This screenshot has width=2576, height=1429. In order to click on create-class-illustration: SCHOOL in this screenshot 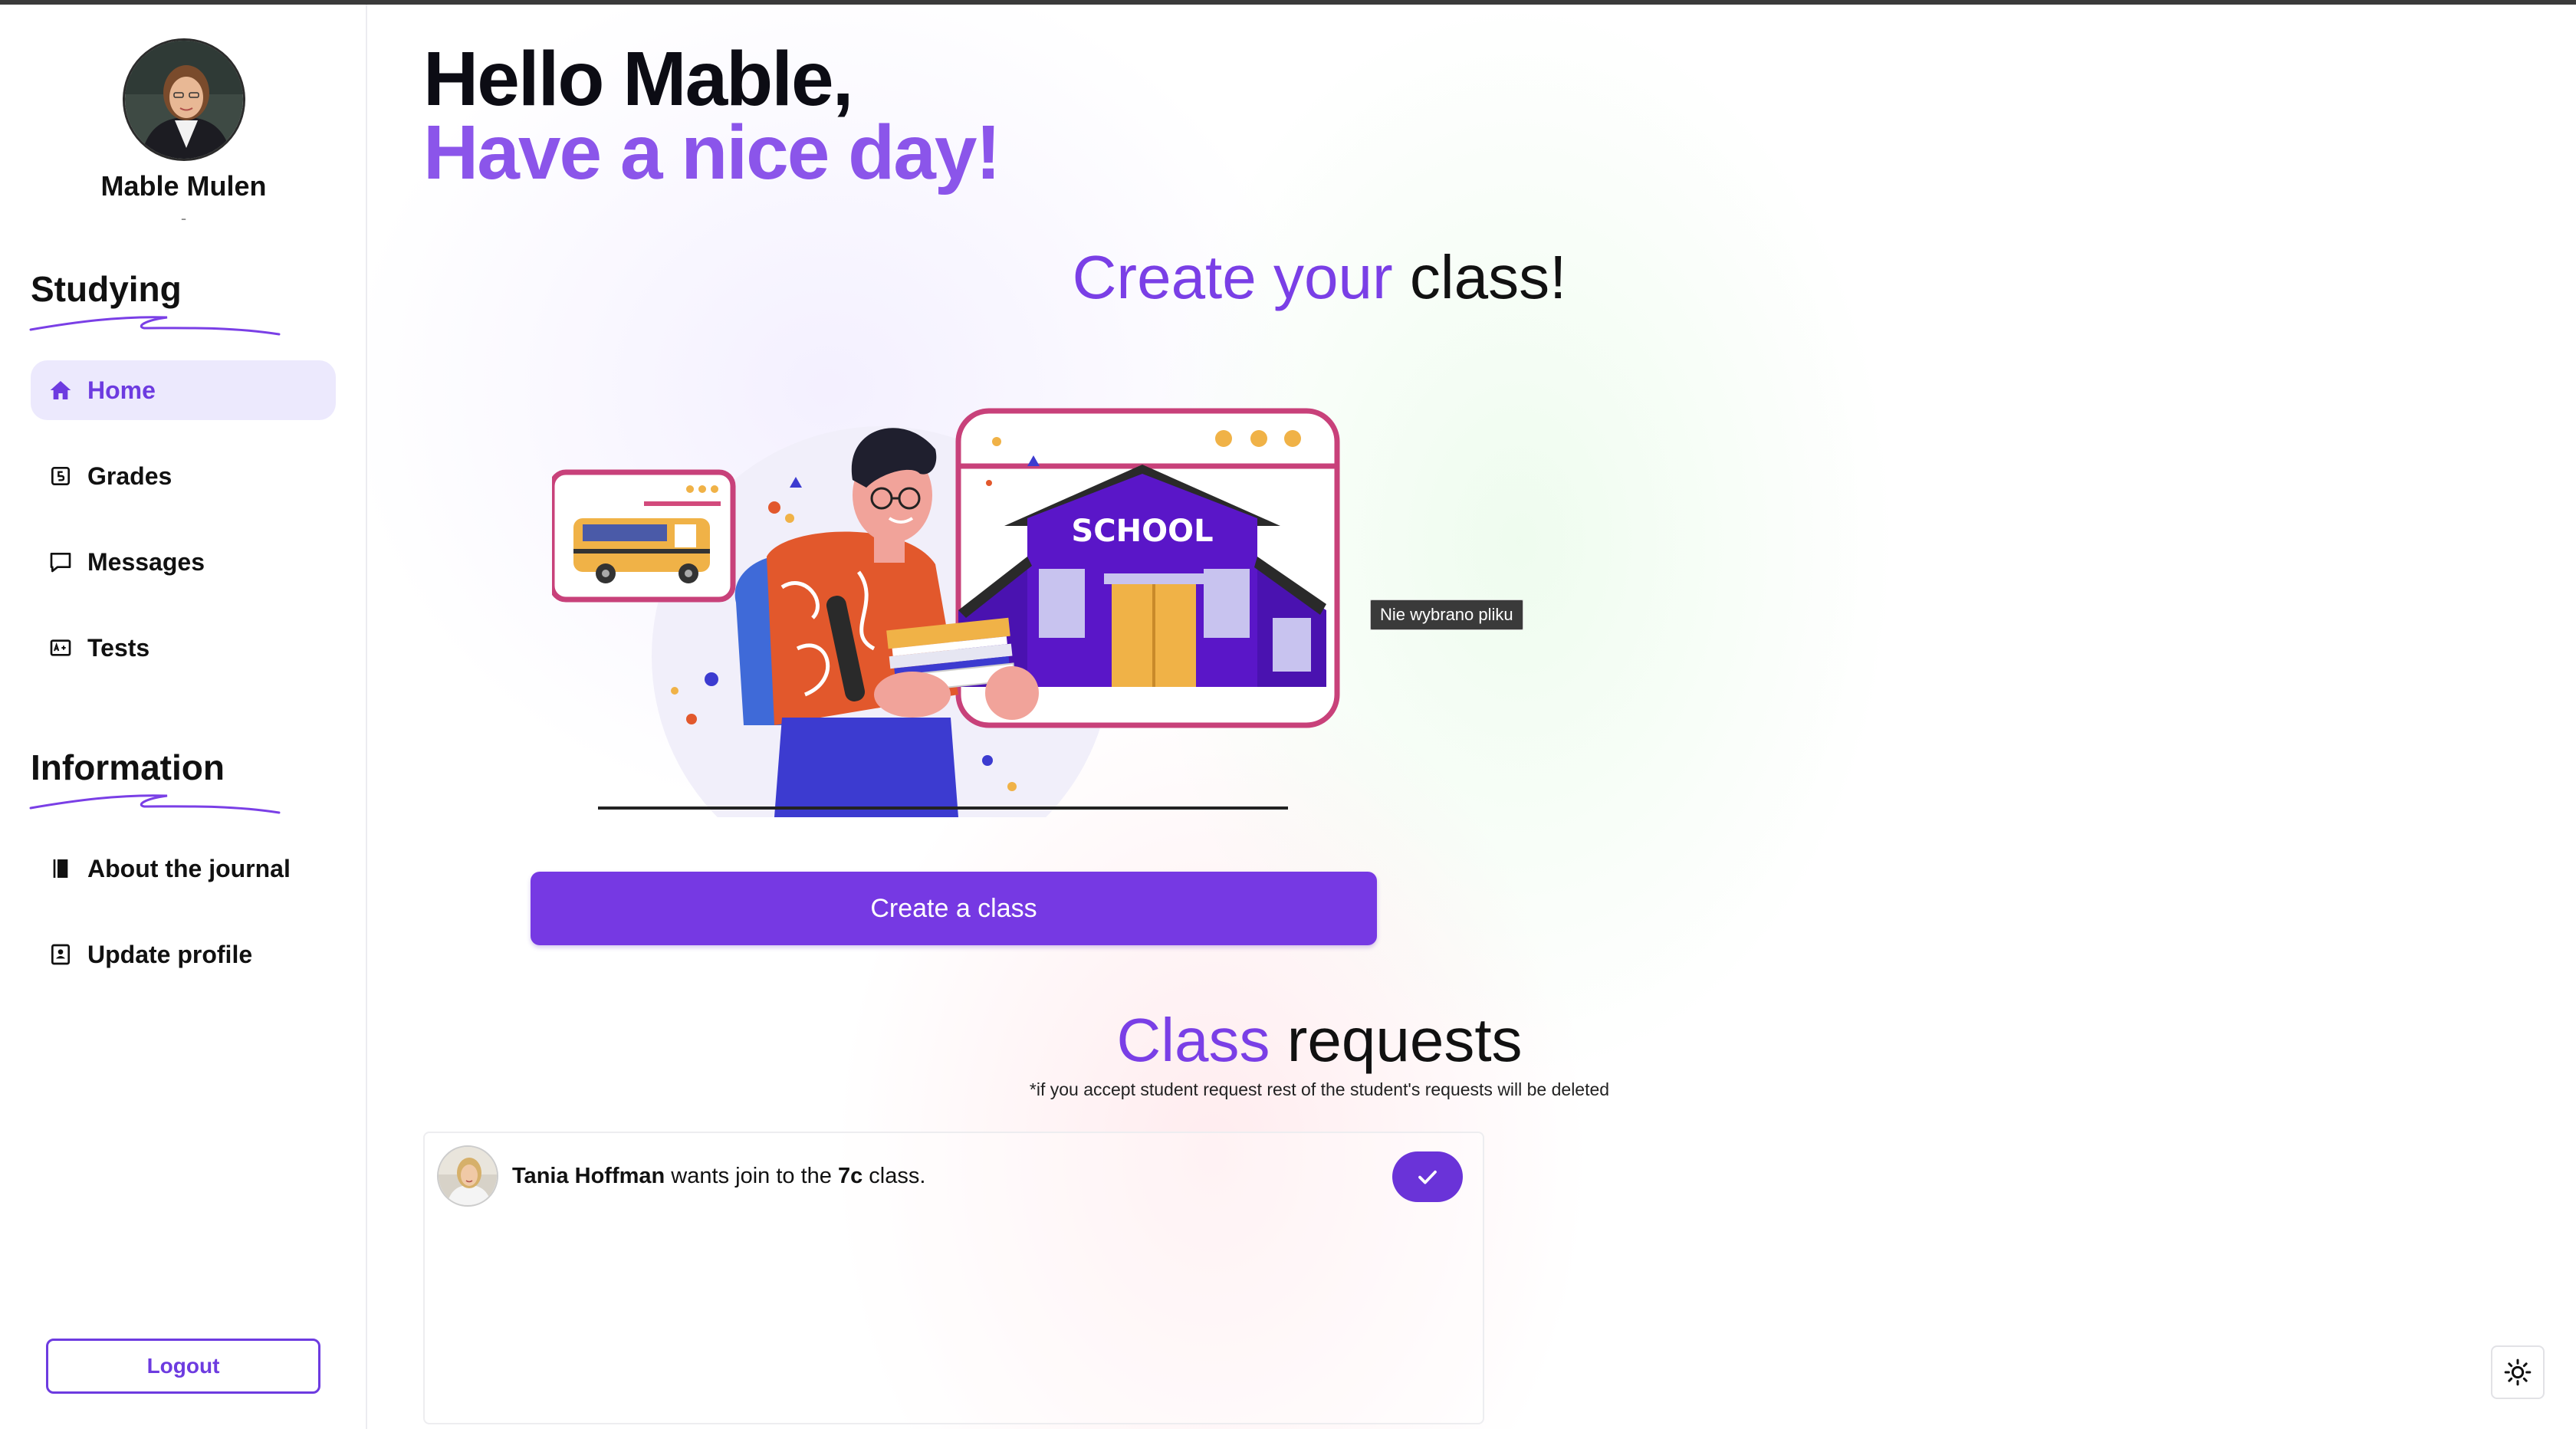, I will do `click(946, 612)`.